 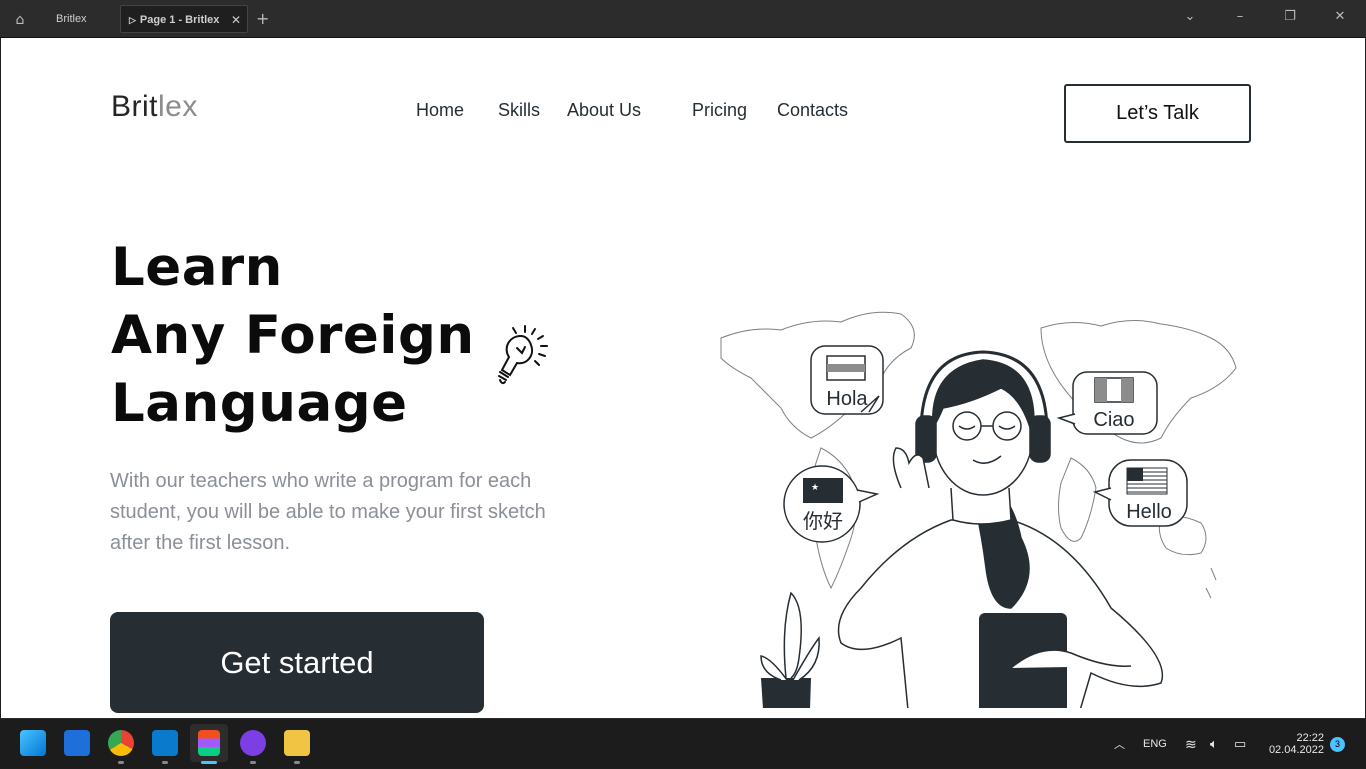 What do you see at coordinates (847, 380) in the screenshot?
I see `bubble-hola: Hola` at bounding box center [847, 380].